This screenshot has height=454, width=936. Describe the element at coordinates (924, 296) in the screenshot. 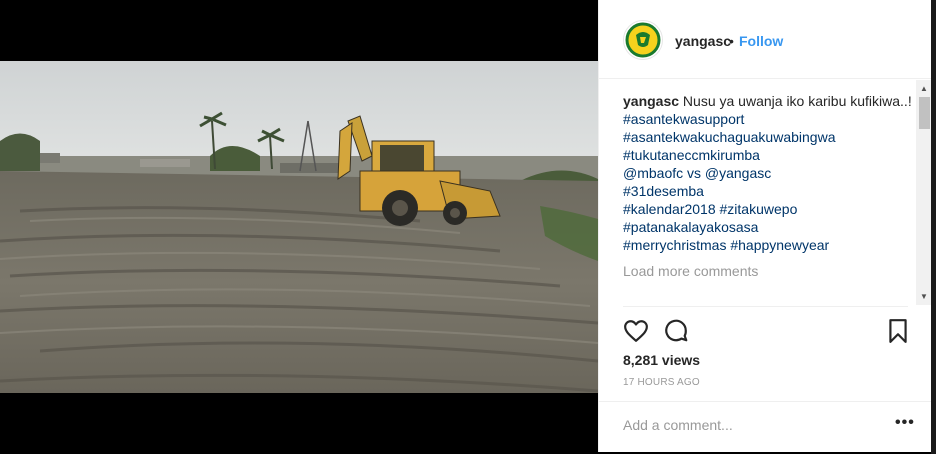

I see `scroll-down-arrow-icon: ▼` at that location.